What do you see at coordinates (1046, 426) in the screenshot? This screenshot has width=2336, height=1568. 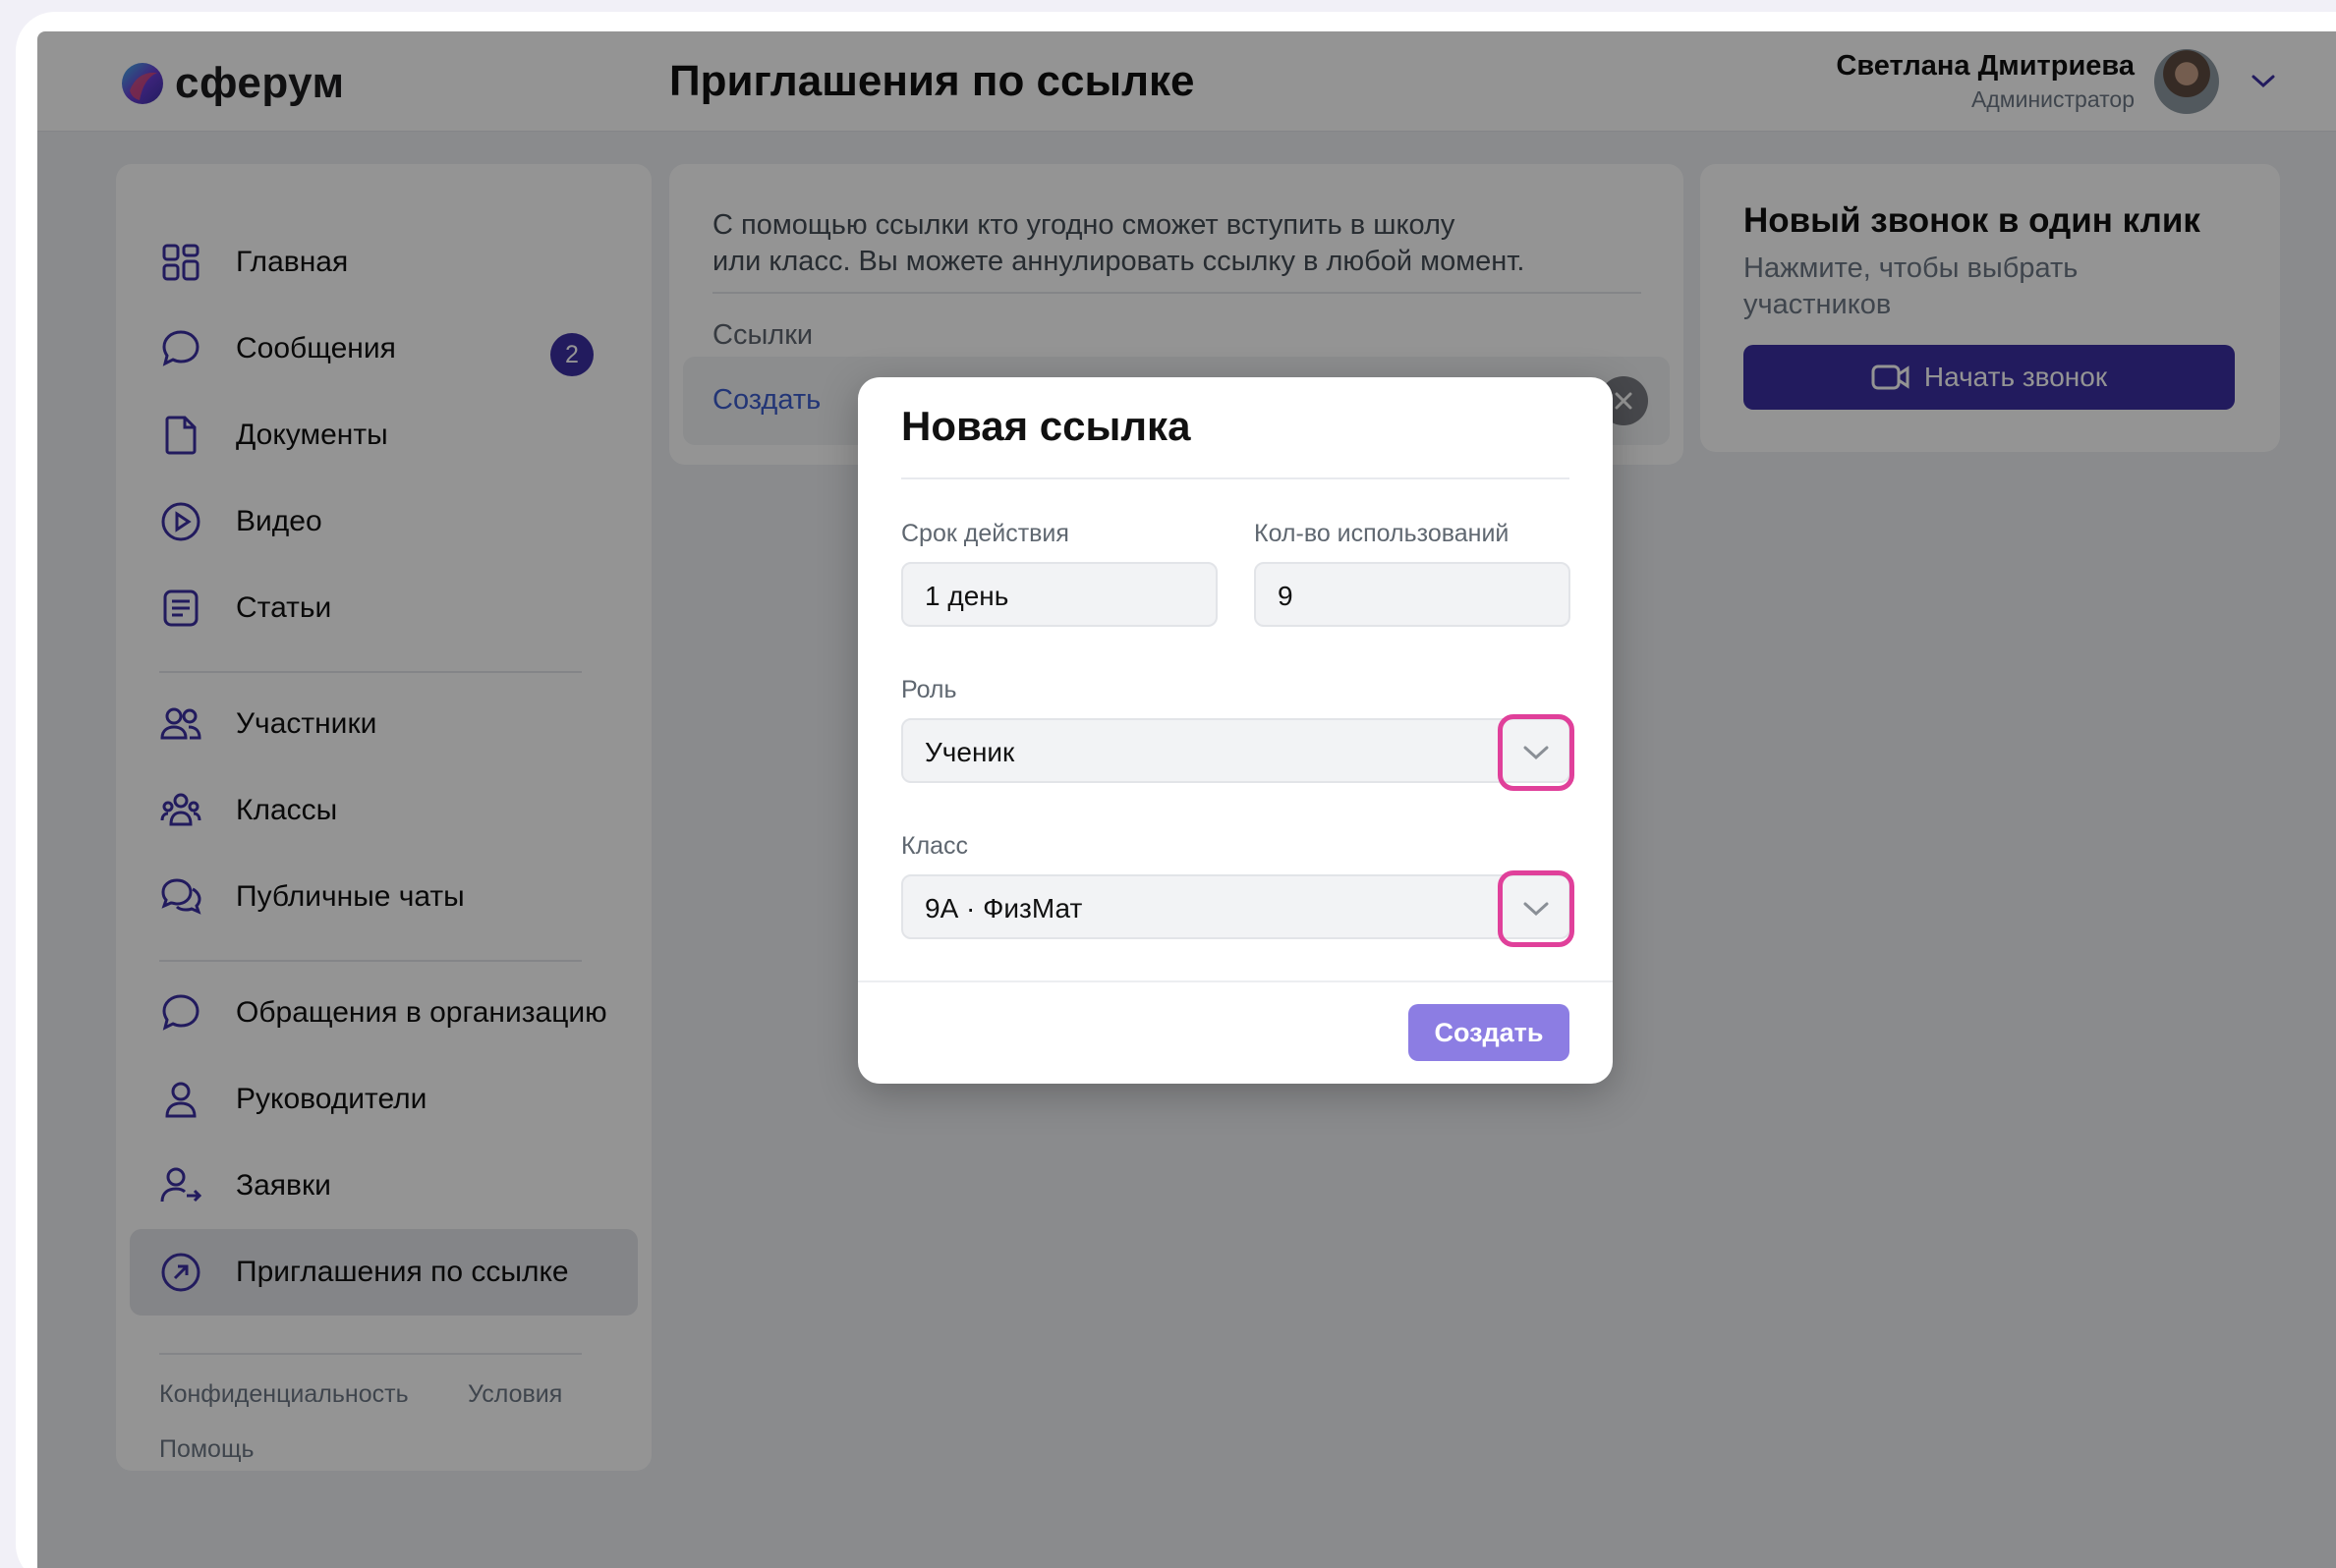 I see `dialog-title: Новая ссылка` at bounding box center [1046, 426].